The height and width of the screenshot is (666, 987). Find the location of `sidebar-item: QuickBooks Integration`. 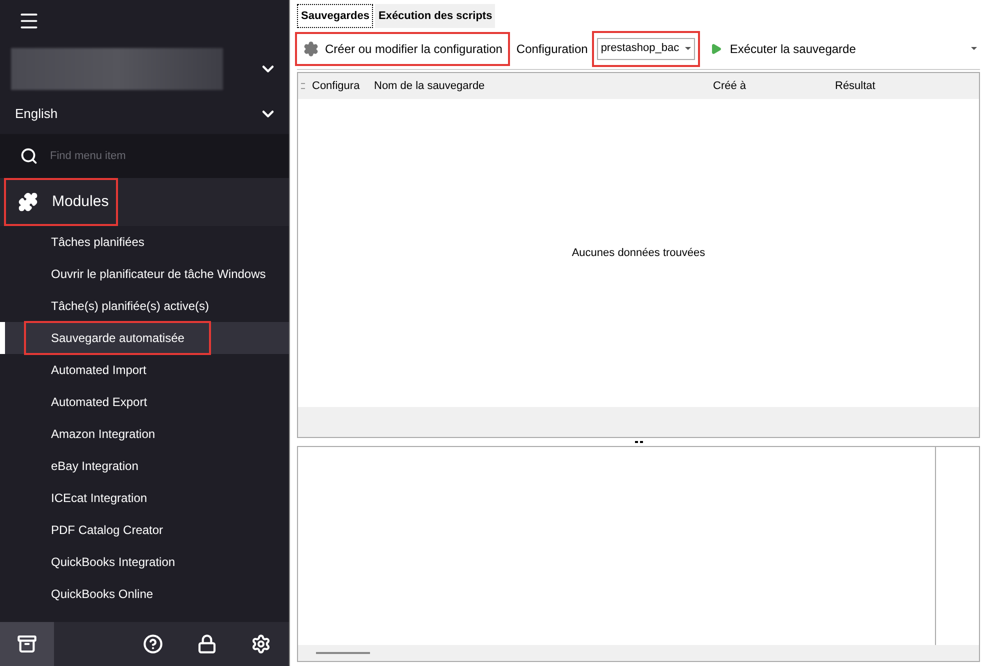

sidebar-item: QuickBooks Integration is located at coordinates (144, 562).